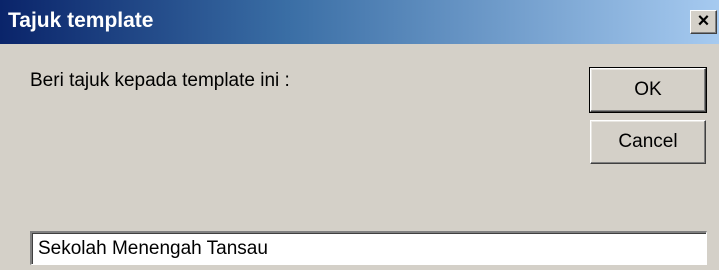 This screenshot has height=270, width=719. I want to click on cancel-button: Cancel, so click(648, 142).